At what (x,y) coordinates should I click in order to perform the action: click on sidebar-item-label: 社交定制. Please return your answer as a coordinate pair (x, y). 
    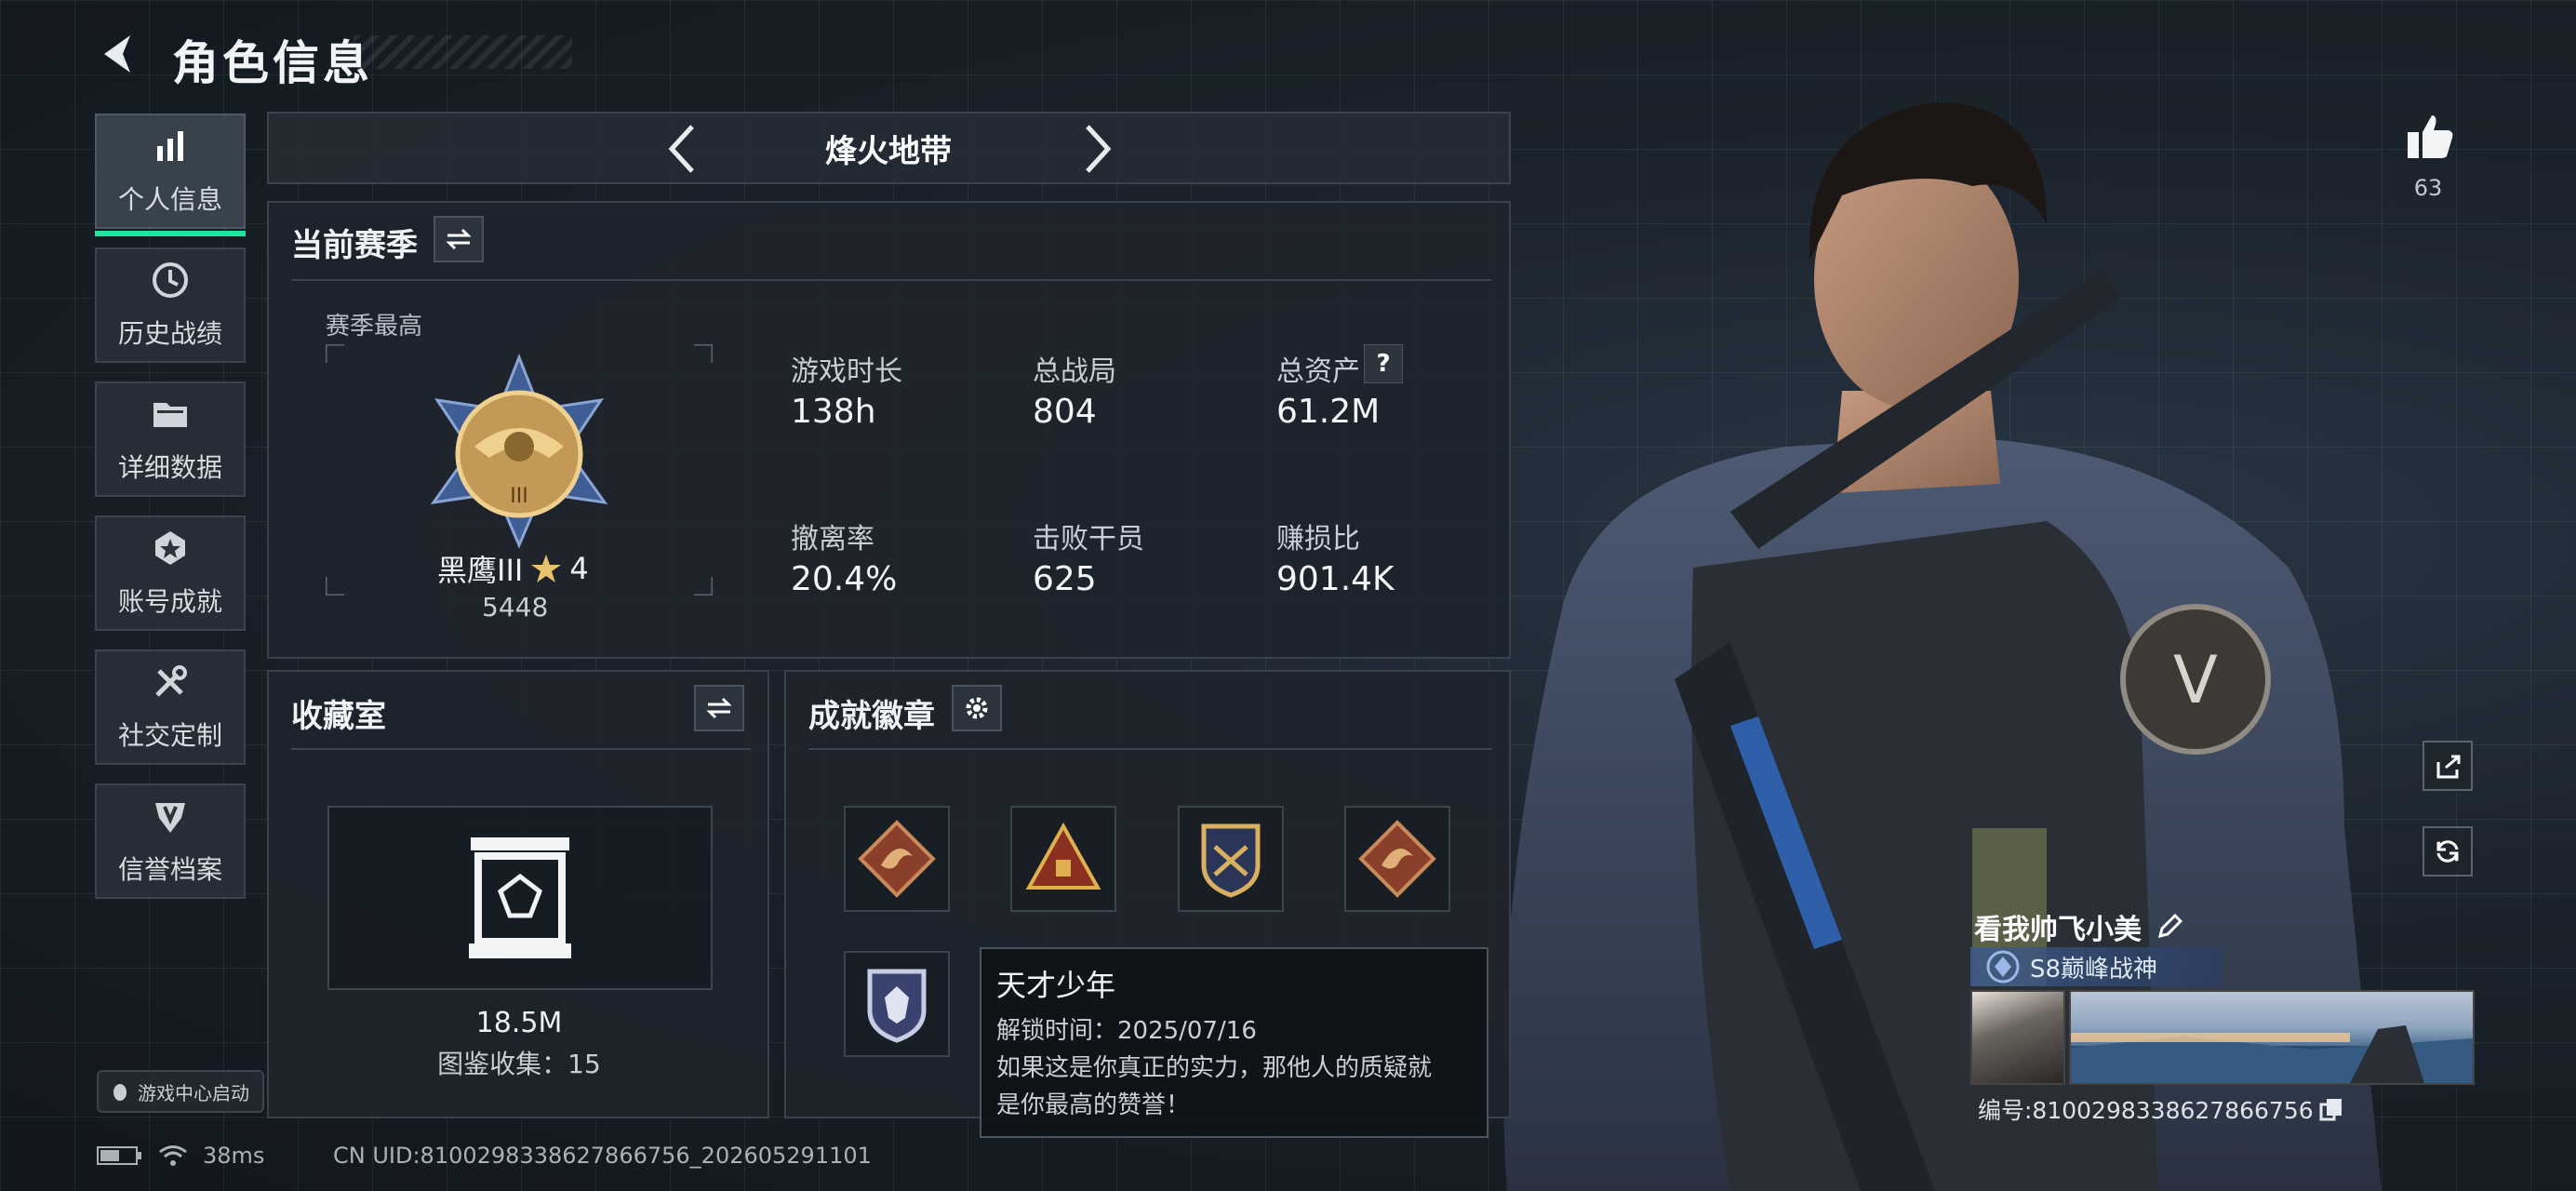
    Looking at the image, I should click on (169, 735).